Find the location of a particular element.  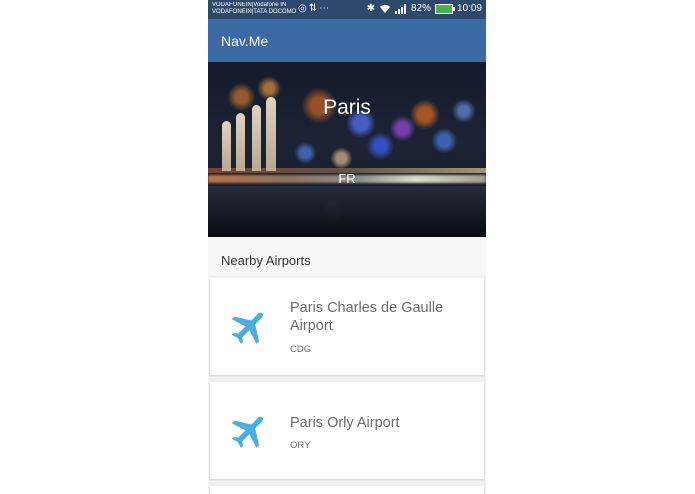

hero-water is located at coordinates (347, 211).